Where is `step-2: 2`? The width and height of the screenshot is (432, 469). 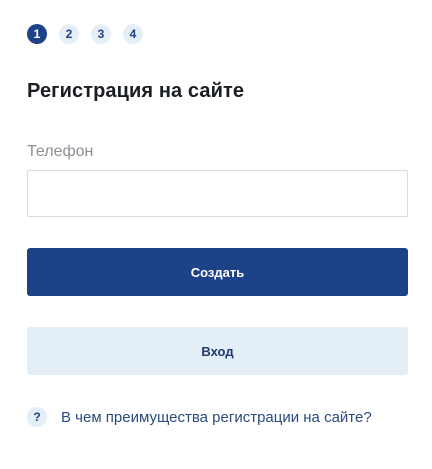
step-2: 2 is located at coordinates (69, 34).